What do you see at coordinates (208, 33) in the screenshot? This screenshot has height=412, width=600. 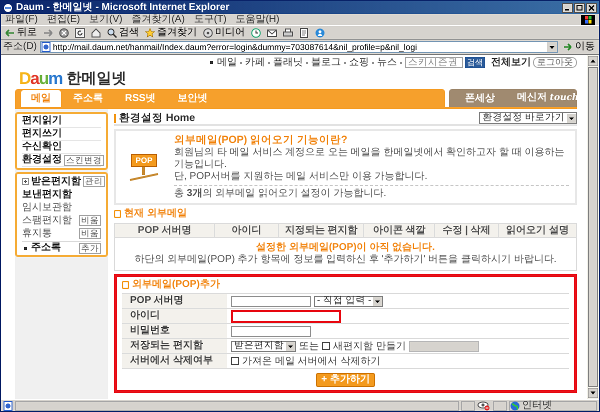 I see `disc-icon` at bounding box center [208, 33].